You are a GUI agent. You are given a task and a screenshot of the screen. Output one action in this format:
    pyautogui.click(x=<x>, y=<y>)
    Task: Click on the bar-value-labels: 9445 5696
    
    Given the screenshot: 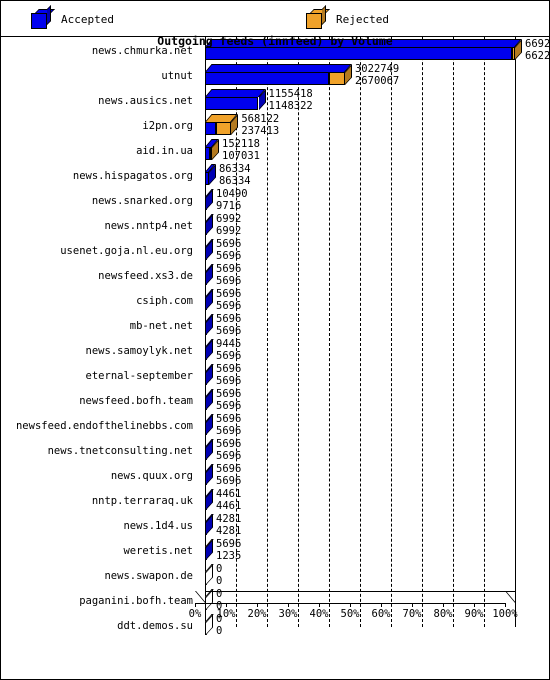 What is the action you would take?
    pyautogui.click(x=228, y=350)
    